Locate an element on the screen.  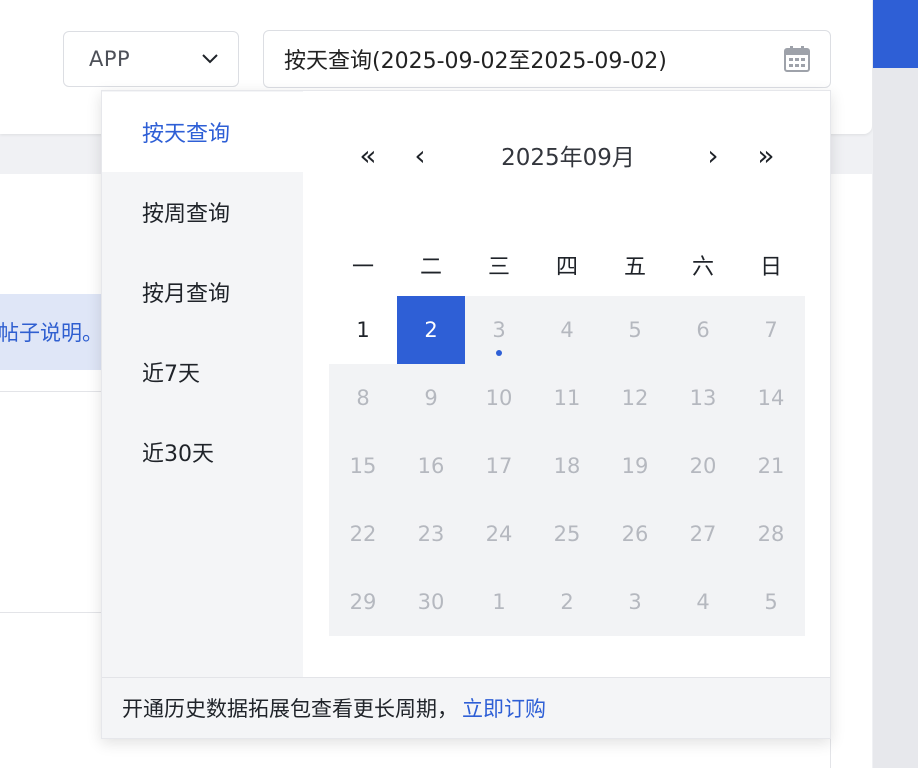
calendar-day: 21 is located at coordinates (771, 466).